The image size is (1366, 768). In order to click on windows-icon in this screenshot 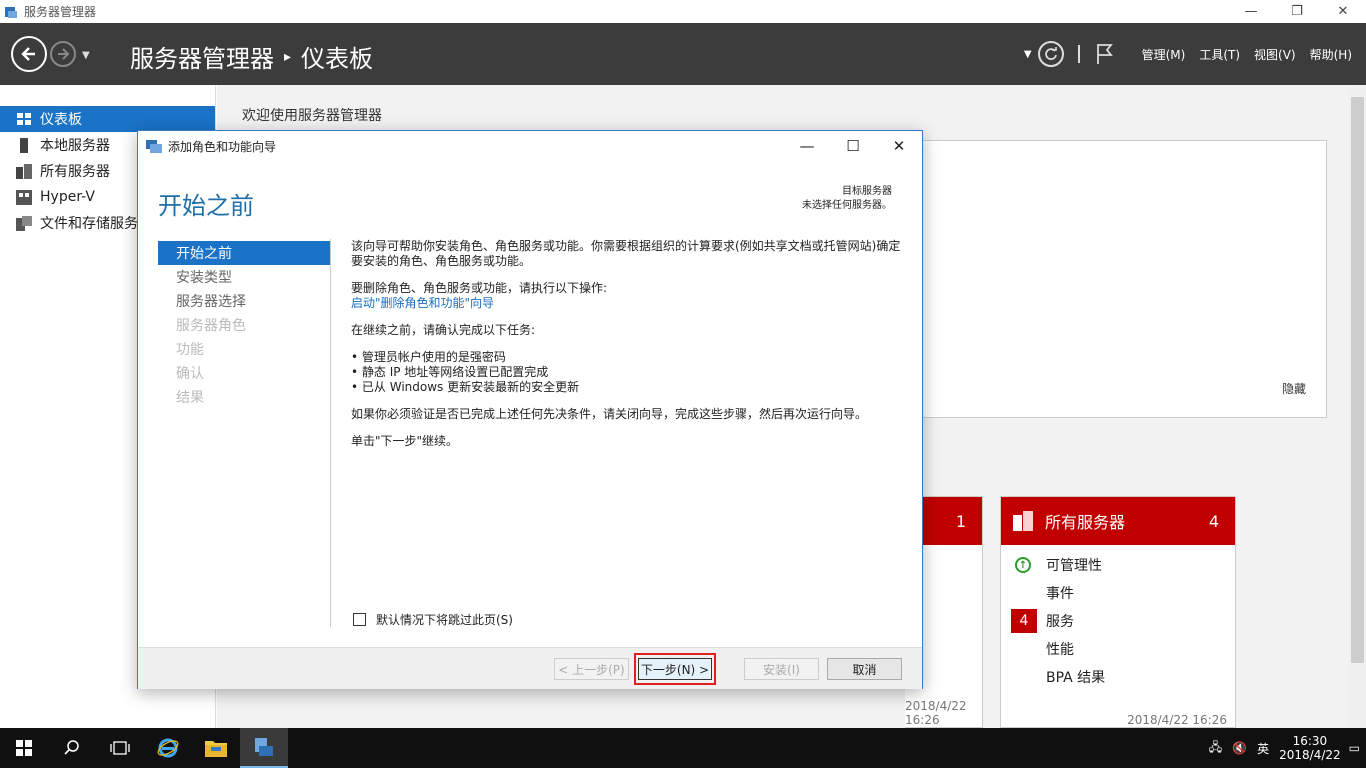, I will do `click(24, 748)`.